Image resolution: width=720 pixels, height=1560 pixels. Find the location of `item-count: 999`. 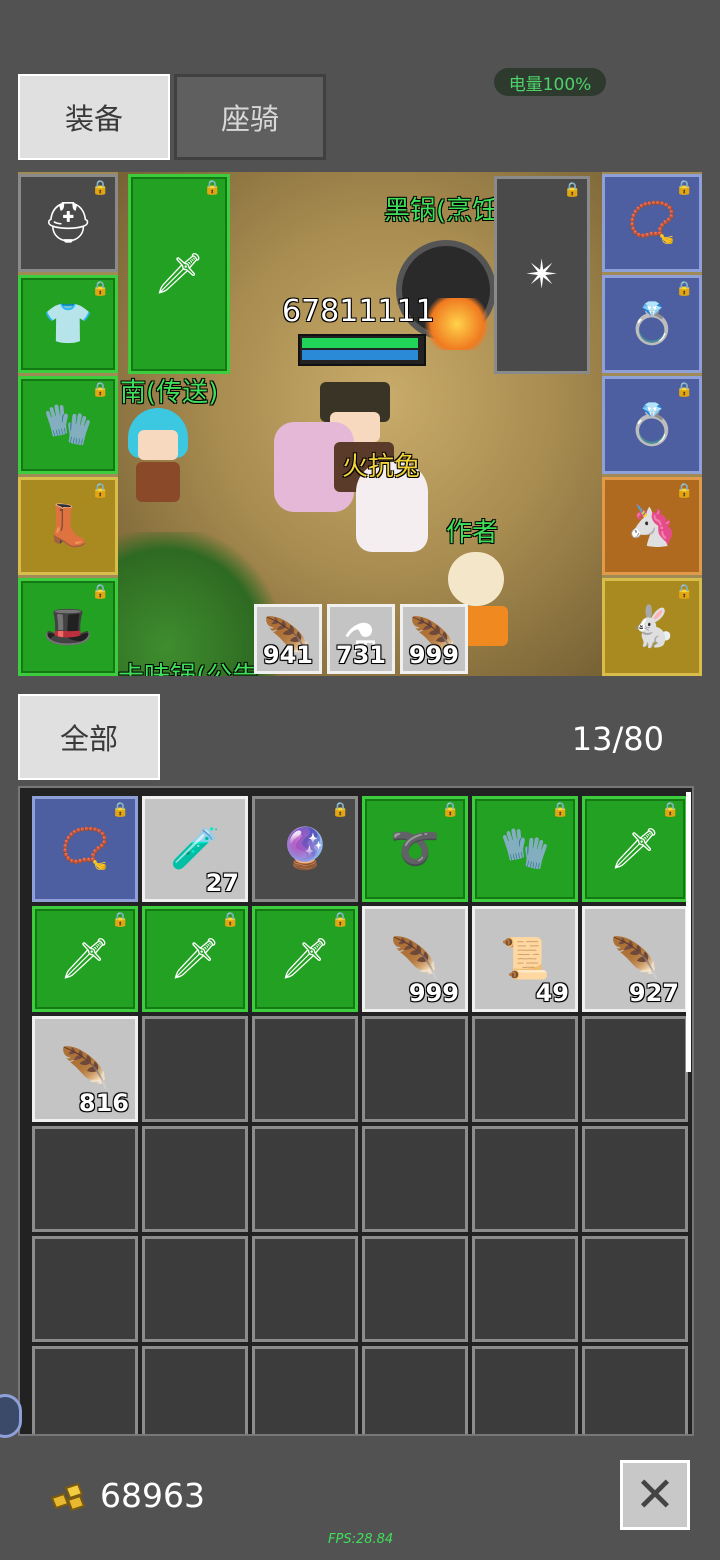

item-count: 999 is located at coordinates (433, 993).